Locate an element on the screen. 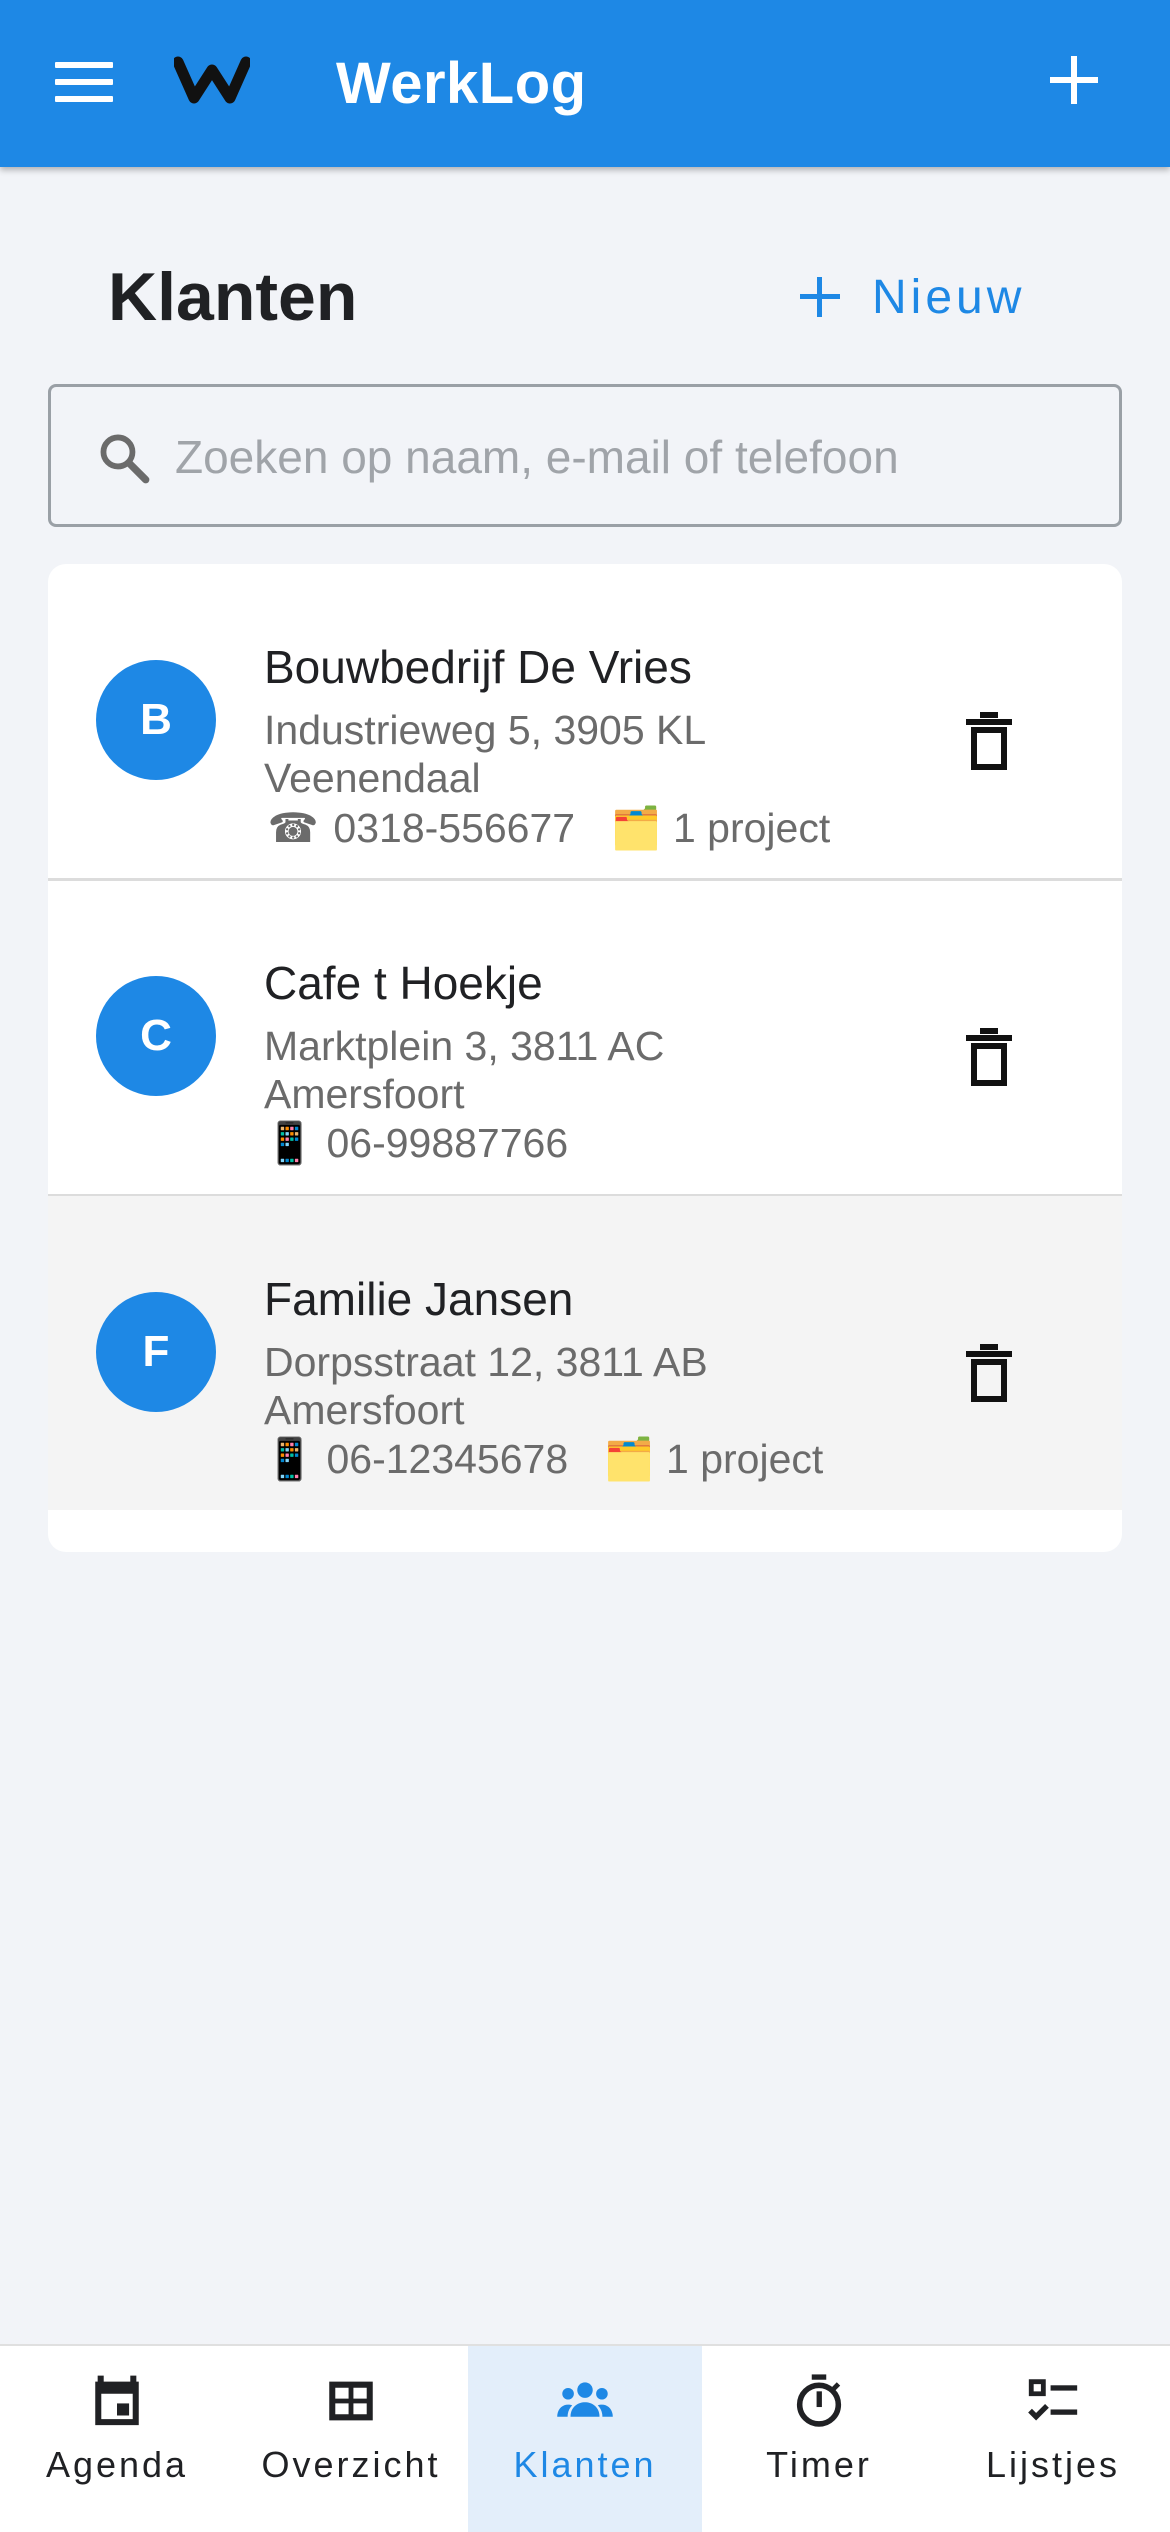 The height and width of the screenshot is (2532, 1170). client-meta: 📱 06-99887766 is located at coordinates (416, 1144).